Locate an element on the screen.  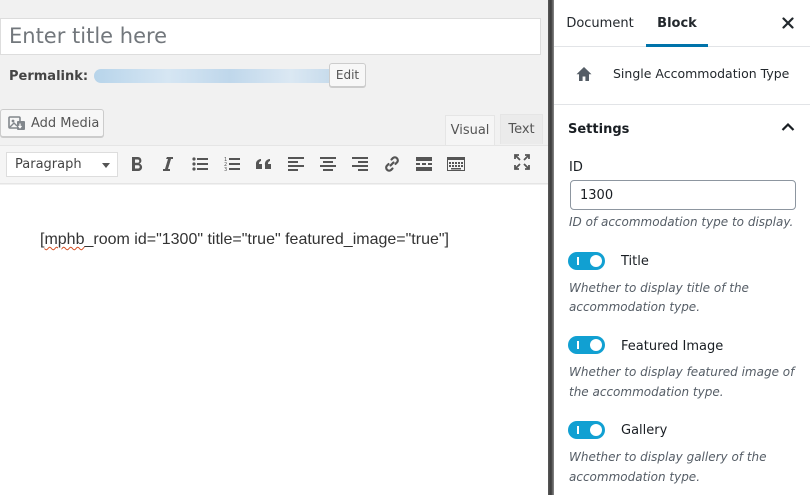
editor-toolbar: Paragraph 123 is located at coordinates (274, 164).